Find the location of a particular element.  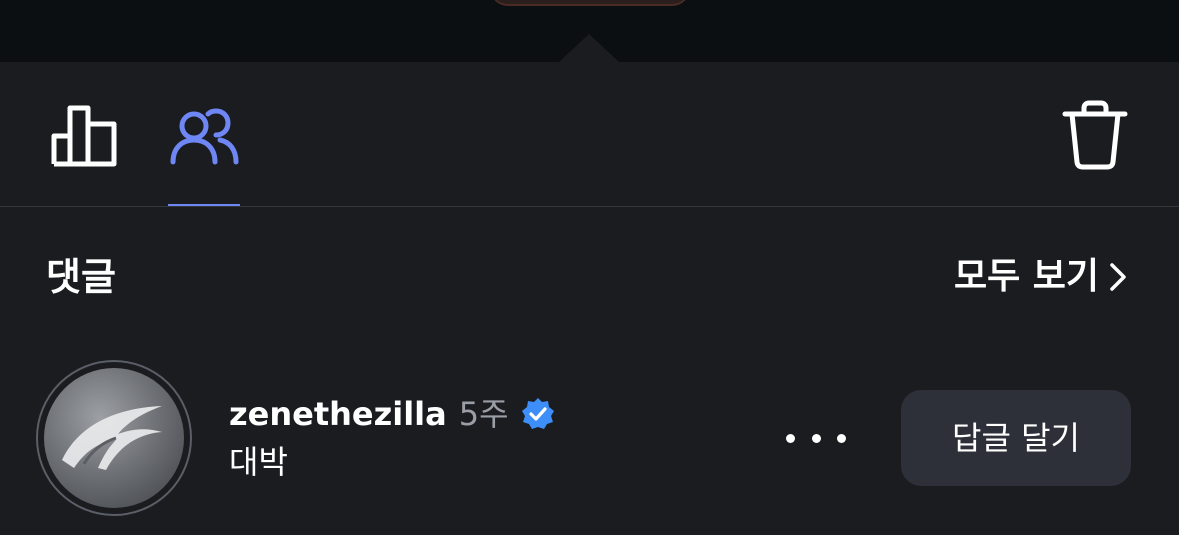

bar-chart-icon is located at coordinates (84, 136).